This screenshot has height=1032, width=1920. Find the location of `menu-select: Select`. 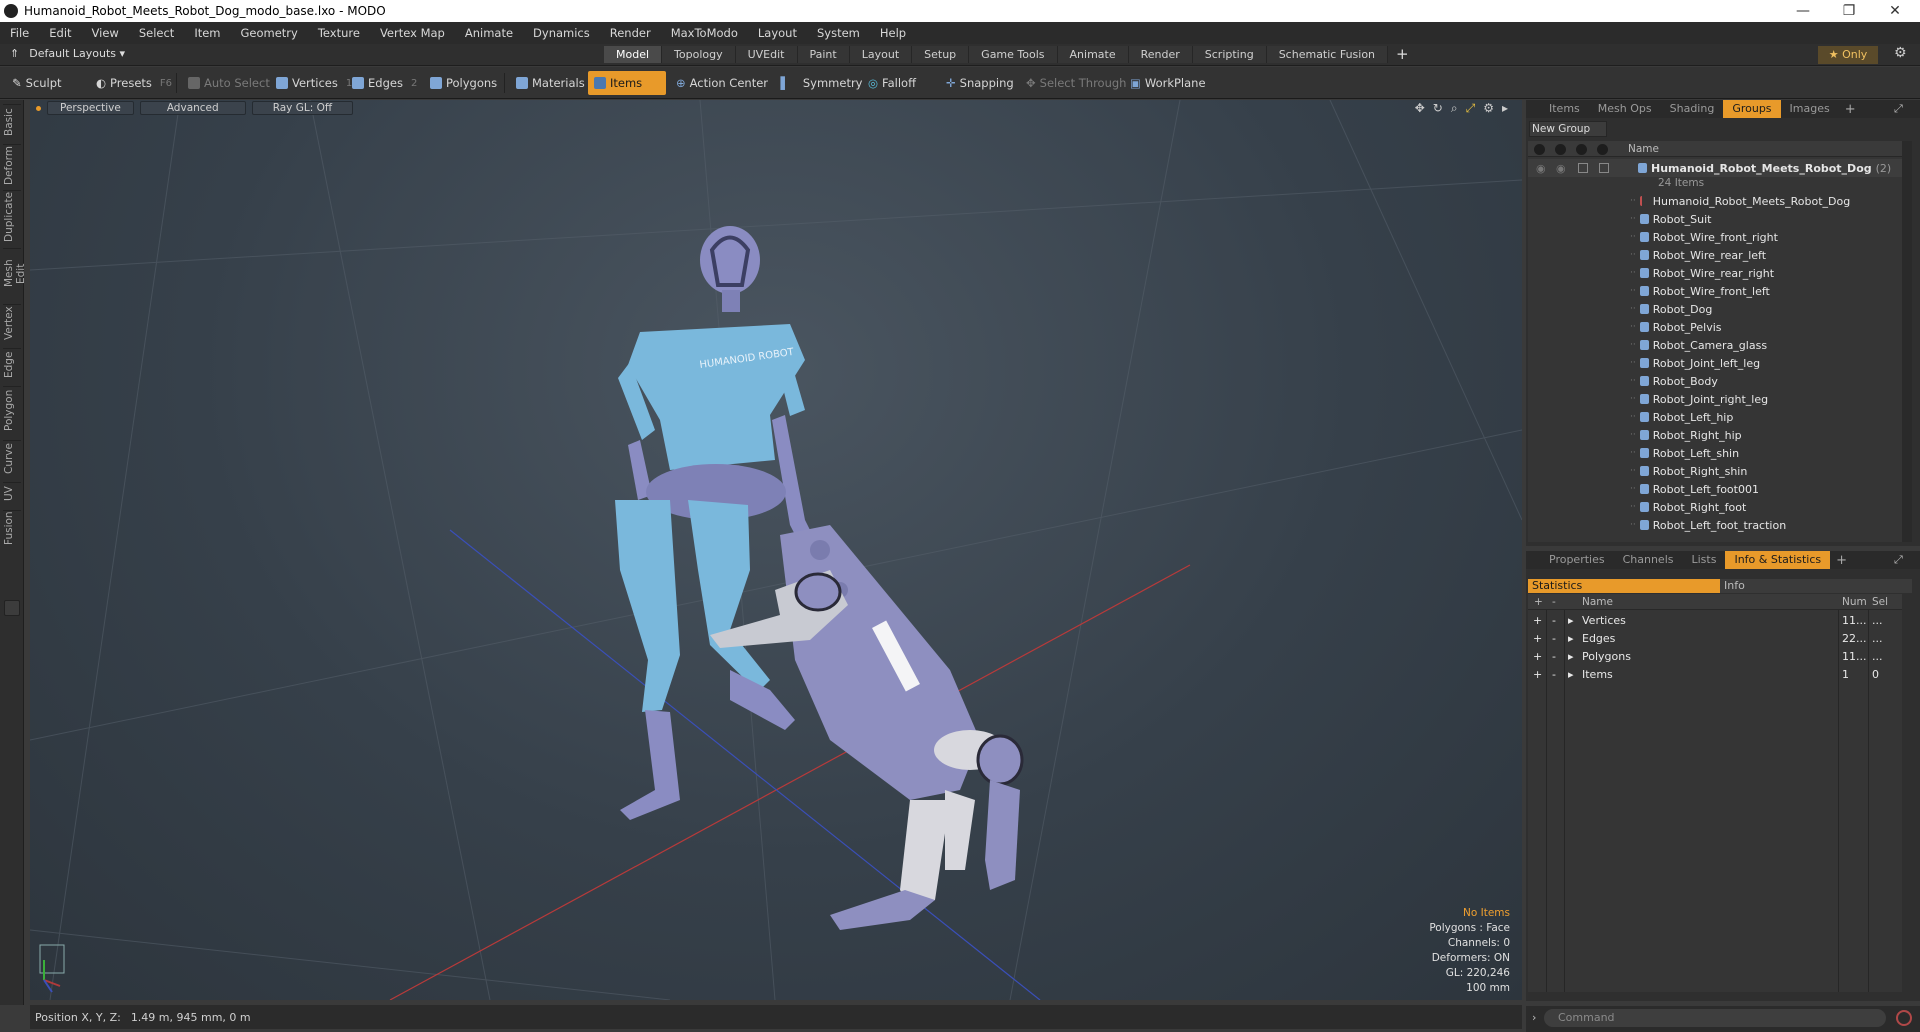

menu-select: Select is located at coordinates (156, 33).